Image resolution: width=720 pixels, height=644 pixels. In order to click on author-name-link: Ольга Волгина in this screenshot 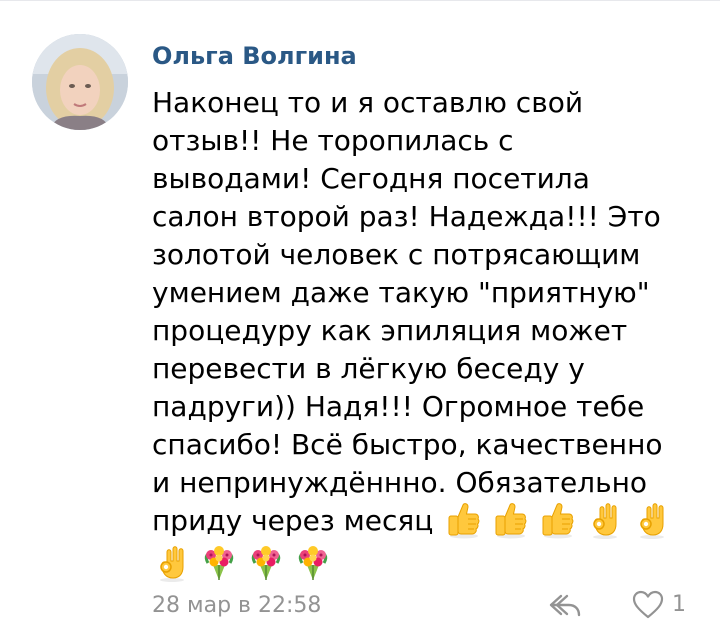, I will do `click(254, 56)`.